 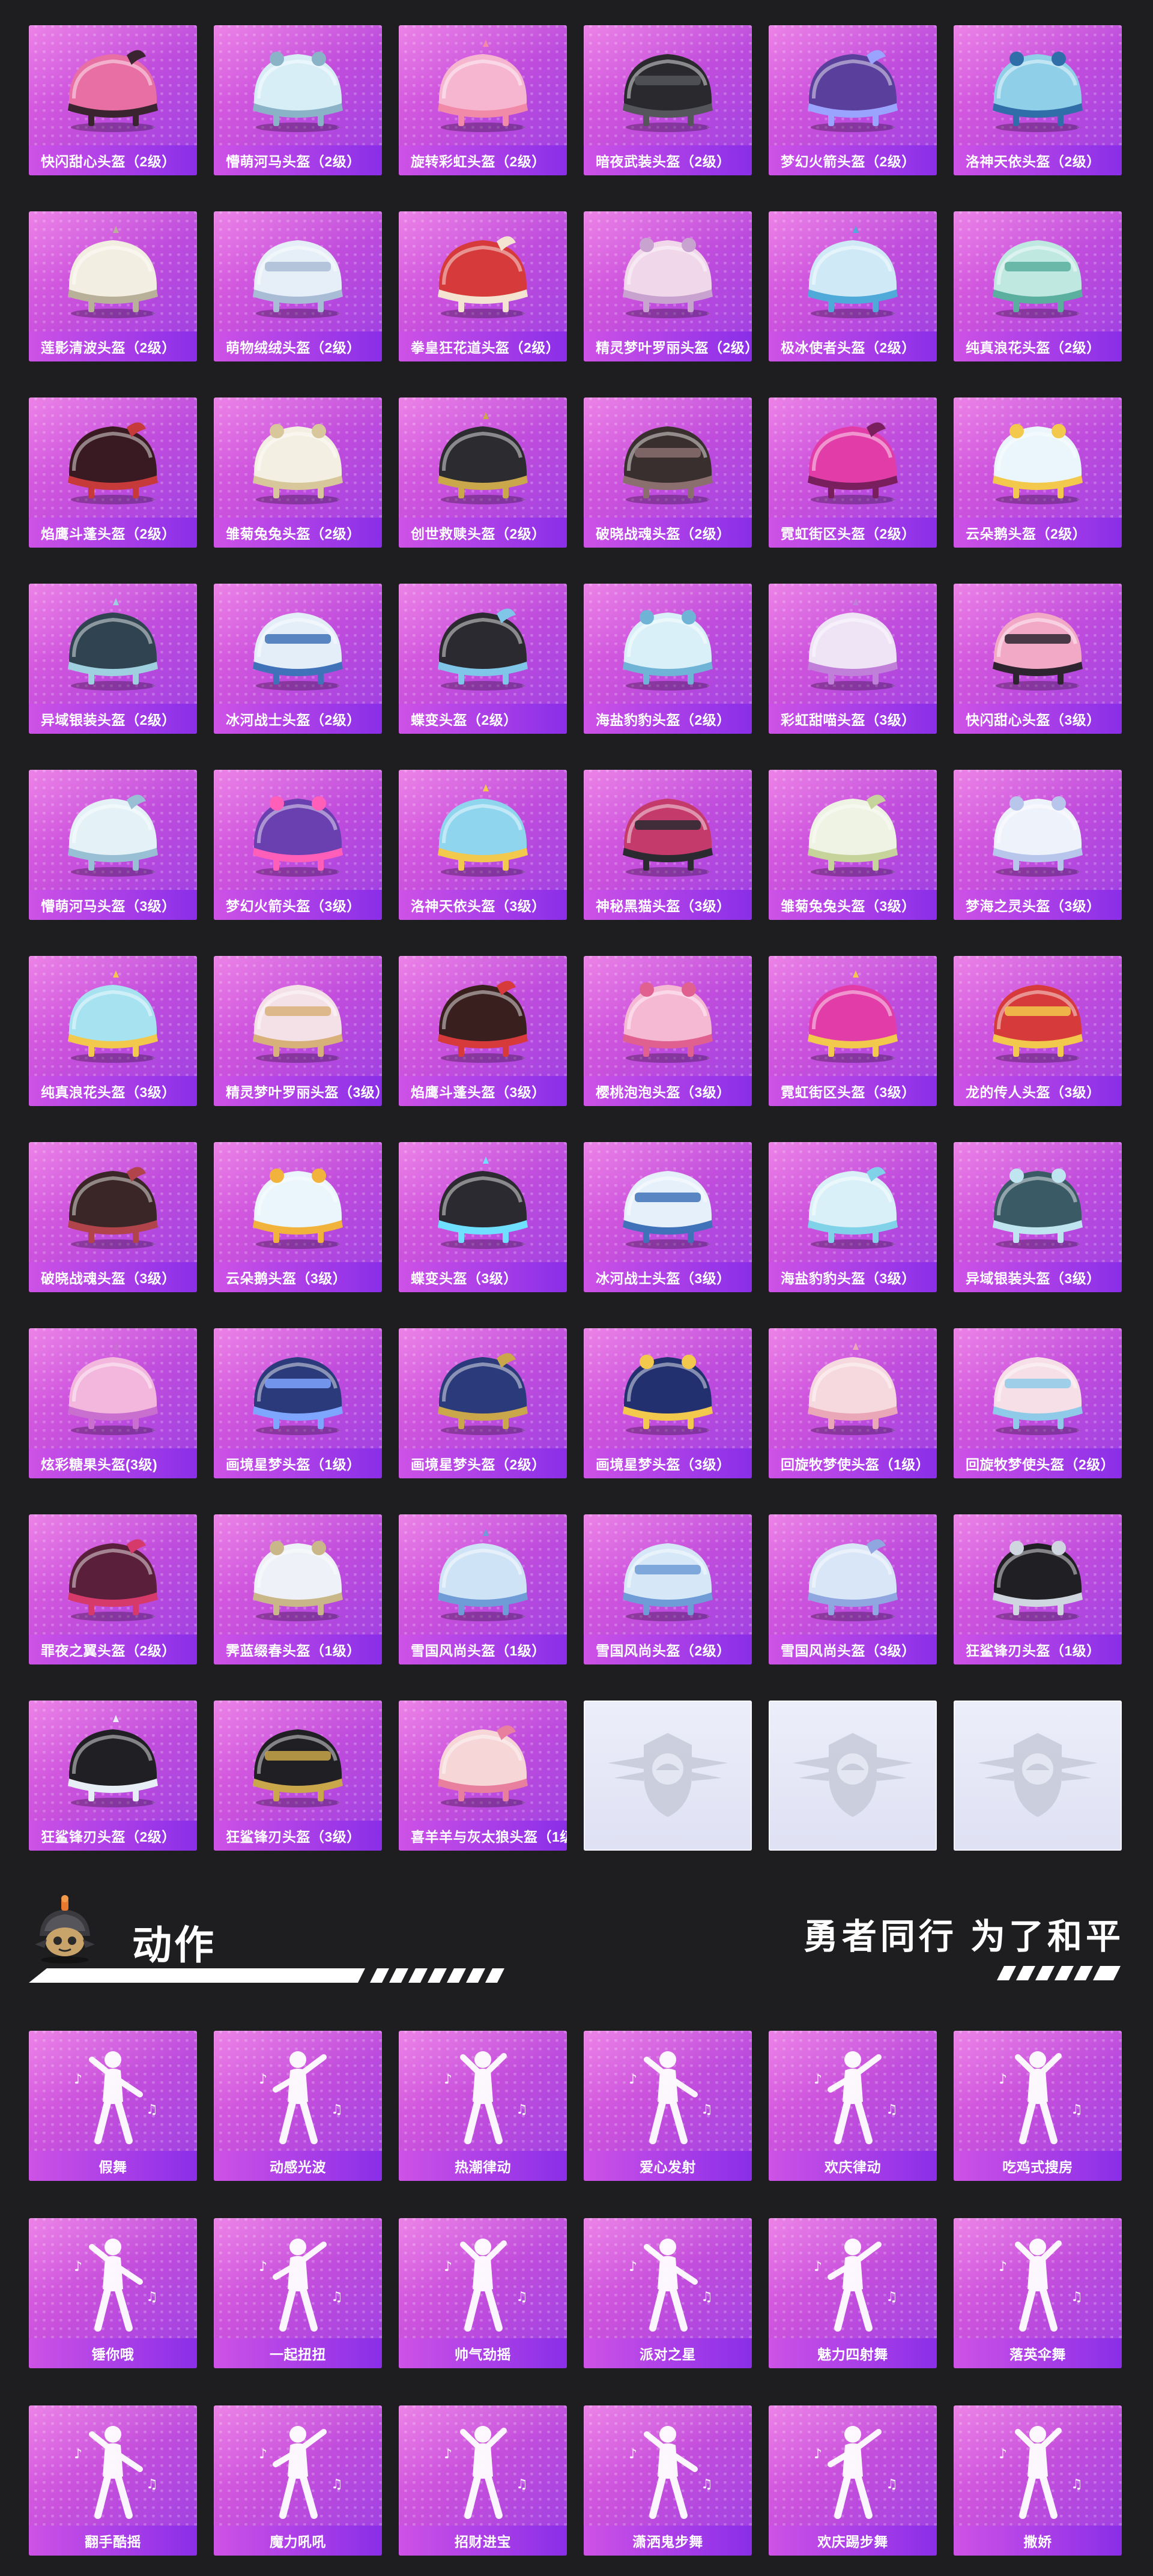 I want to click on emote-name: 派对之星, so click(x=668, y=2353).